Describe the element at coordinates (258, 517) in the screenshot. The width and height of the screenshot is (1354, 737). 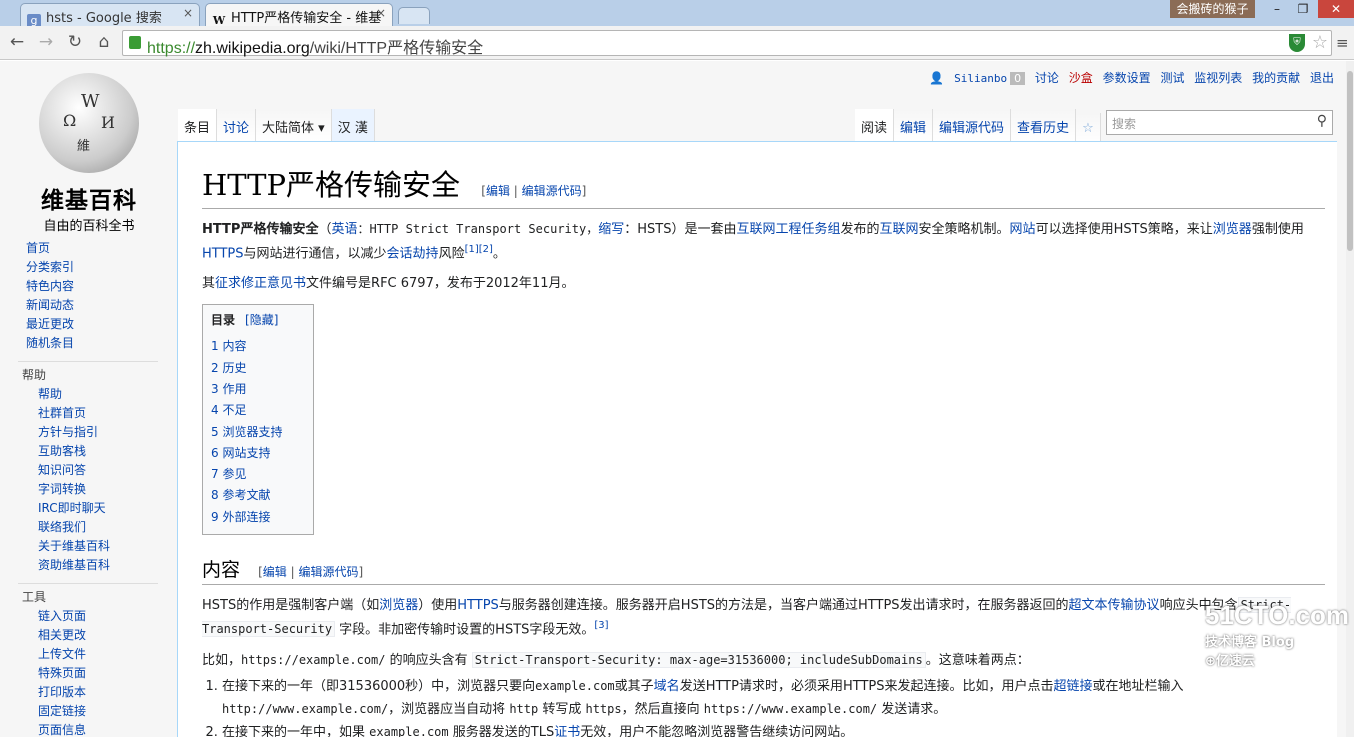
I see `toc-item: 9 外部连接` at that location.